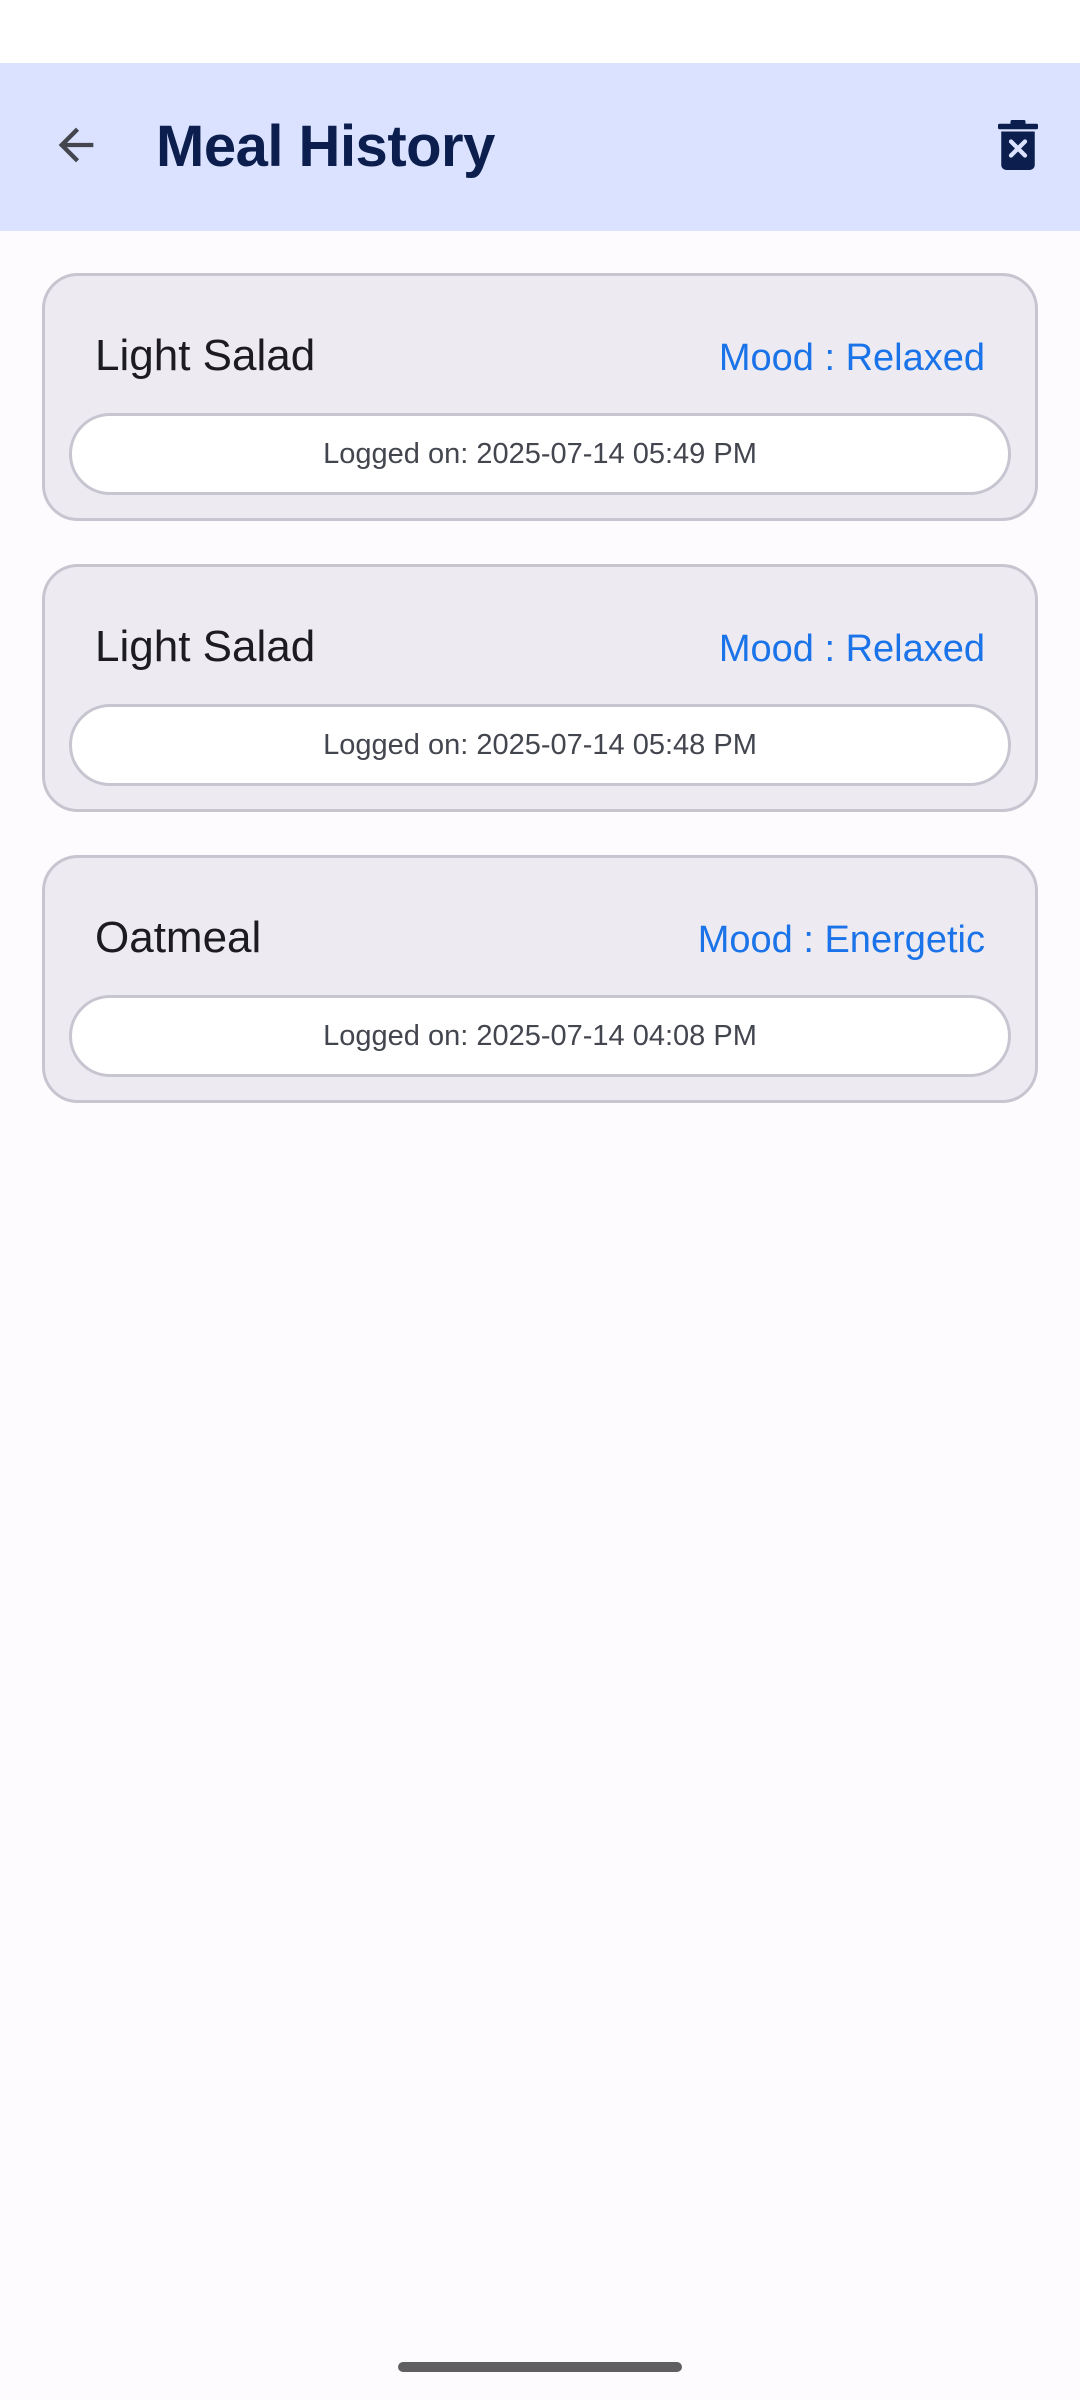  I want to click on delete-forever-icon, so click(1018, 147).